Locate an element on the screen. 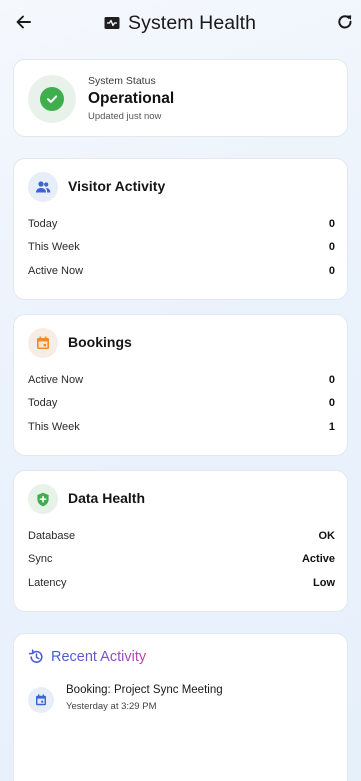  refresh-button is located at coordinates (345, 22).